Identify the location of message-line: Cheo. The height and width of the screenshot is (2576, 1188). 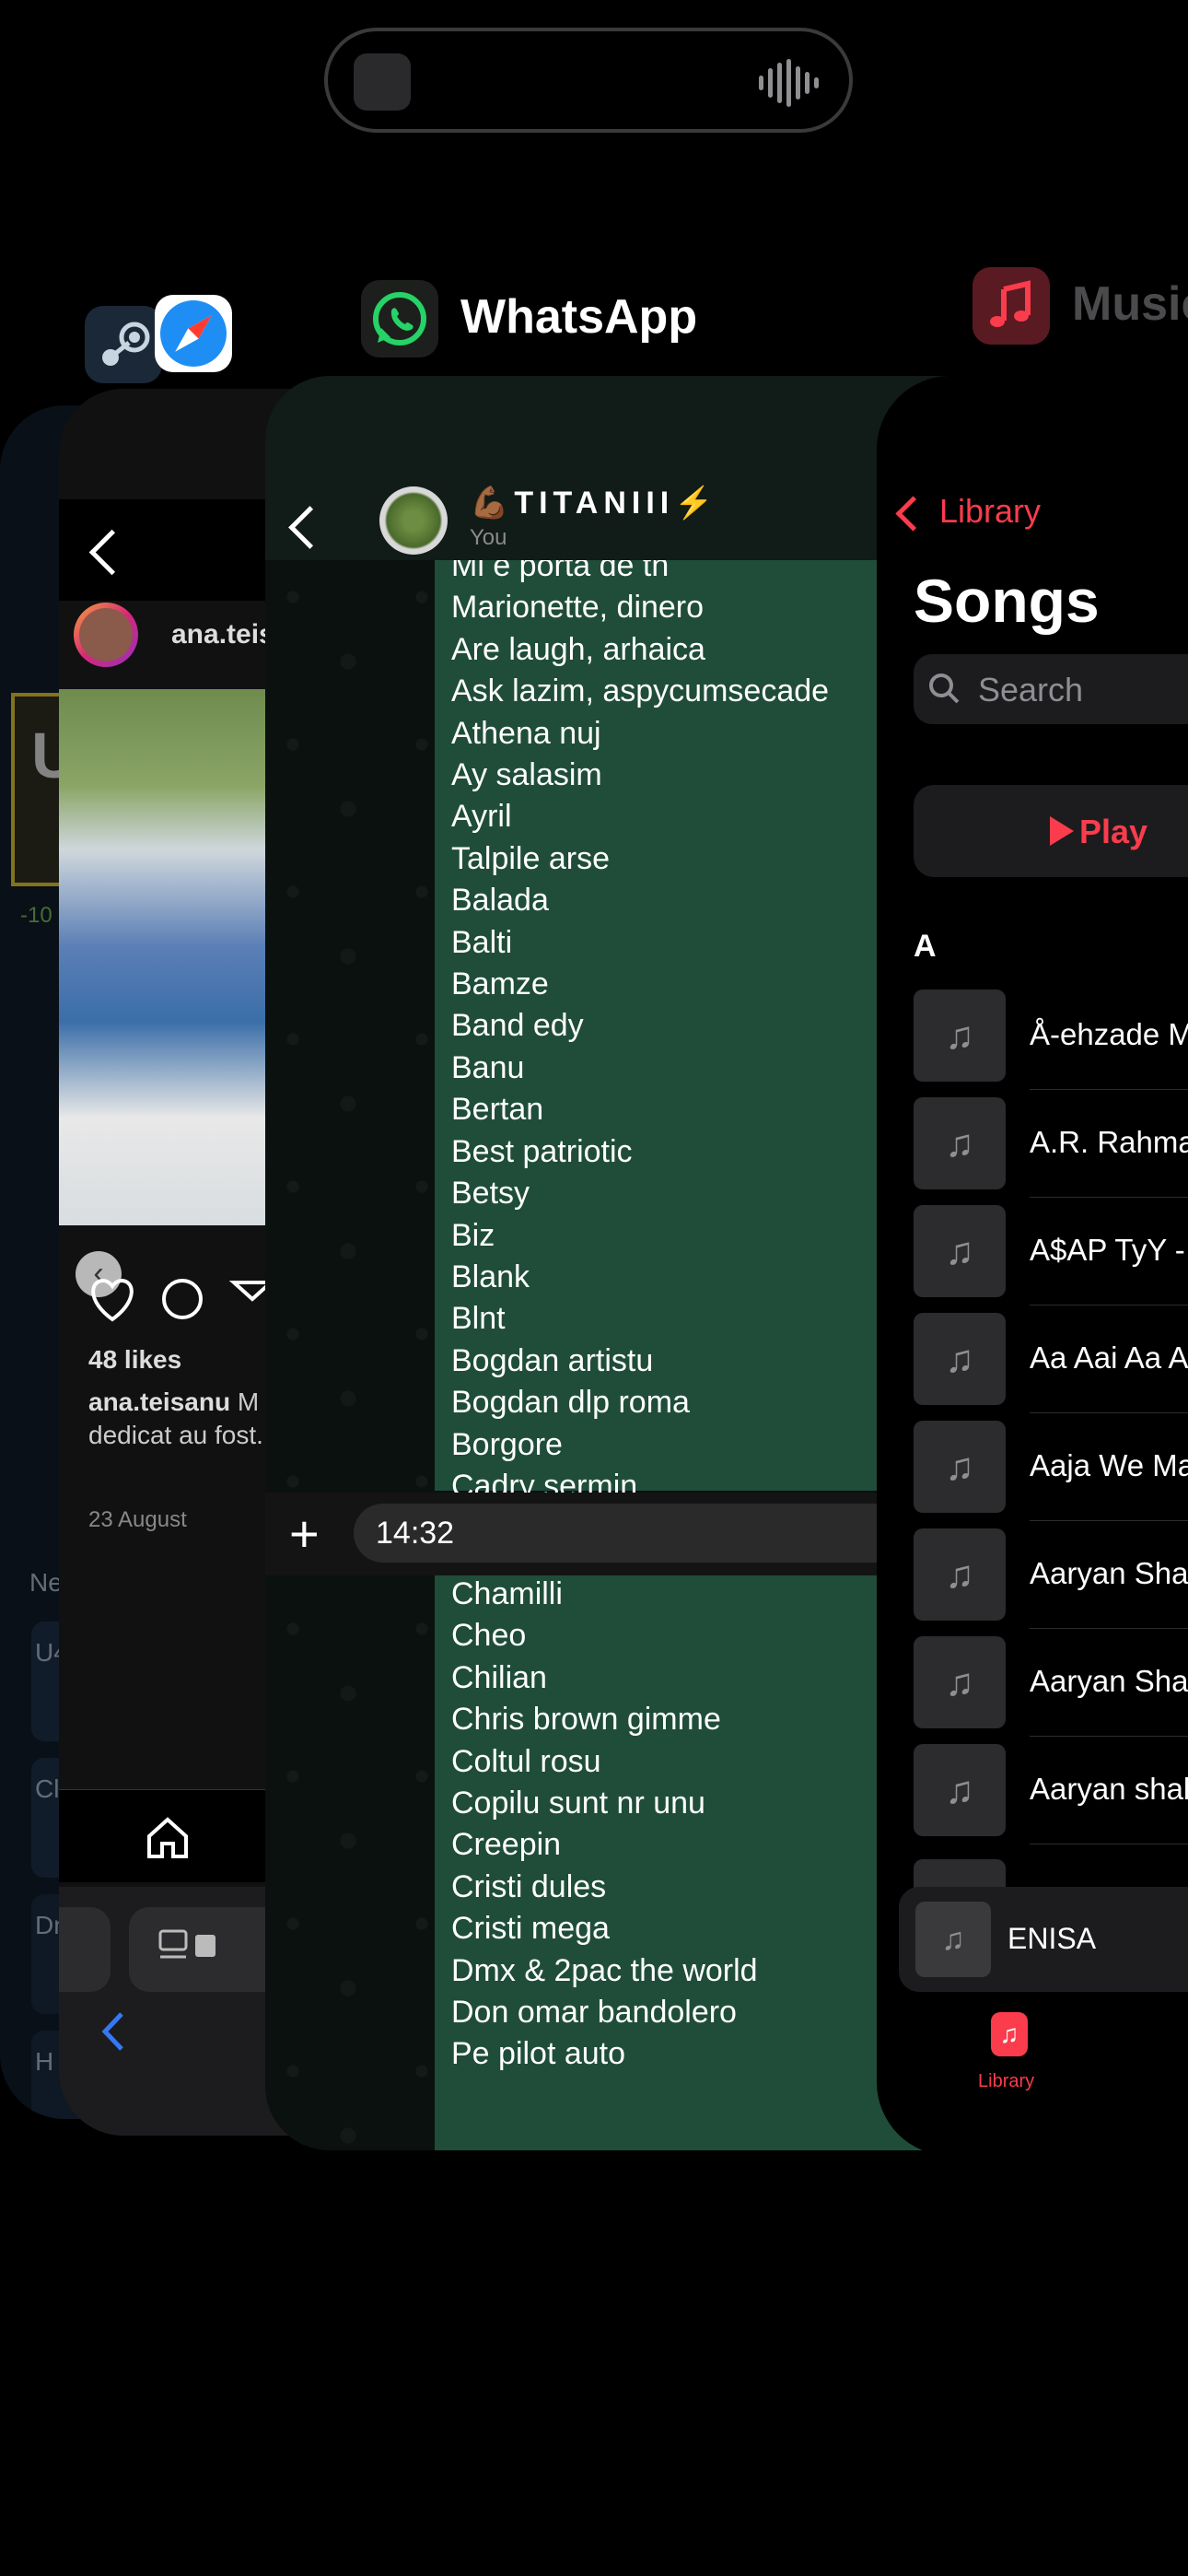
(489, 1636).